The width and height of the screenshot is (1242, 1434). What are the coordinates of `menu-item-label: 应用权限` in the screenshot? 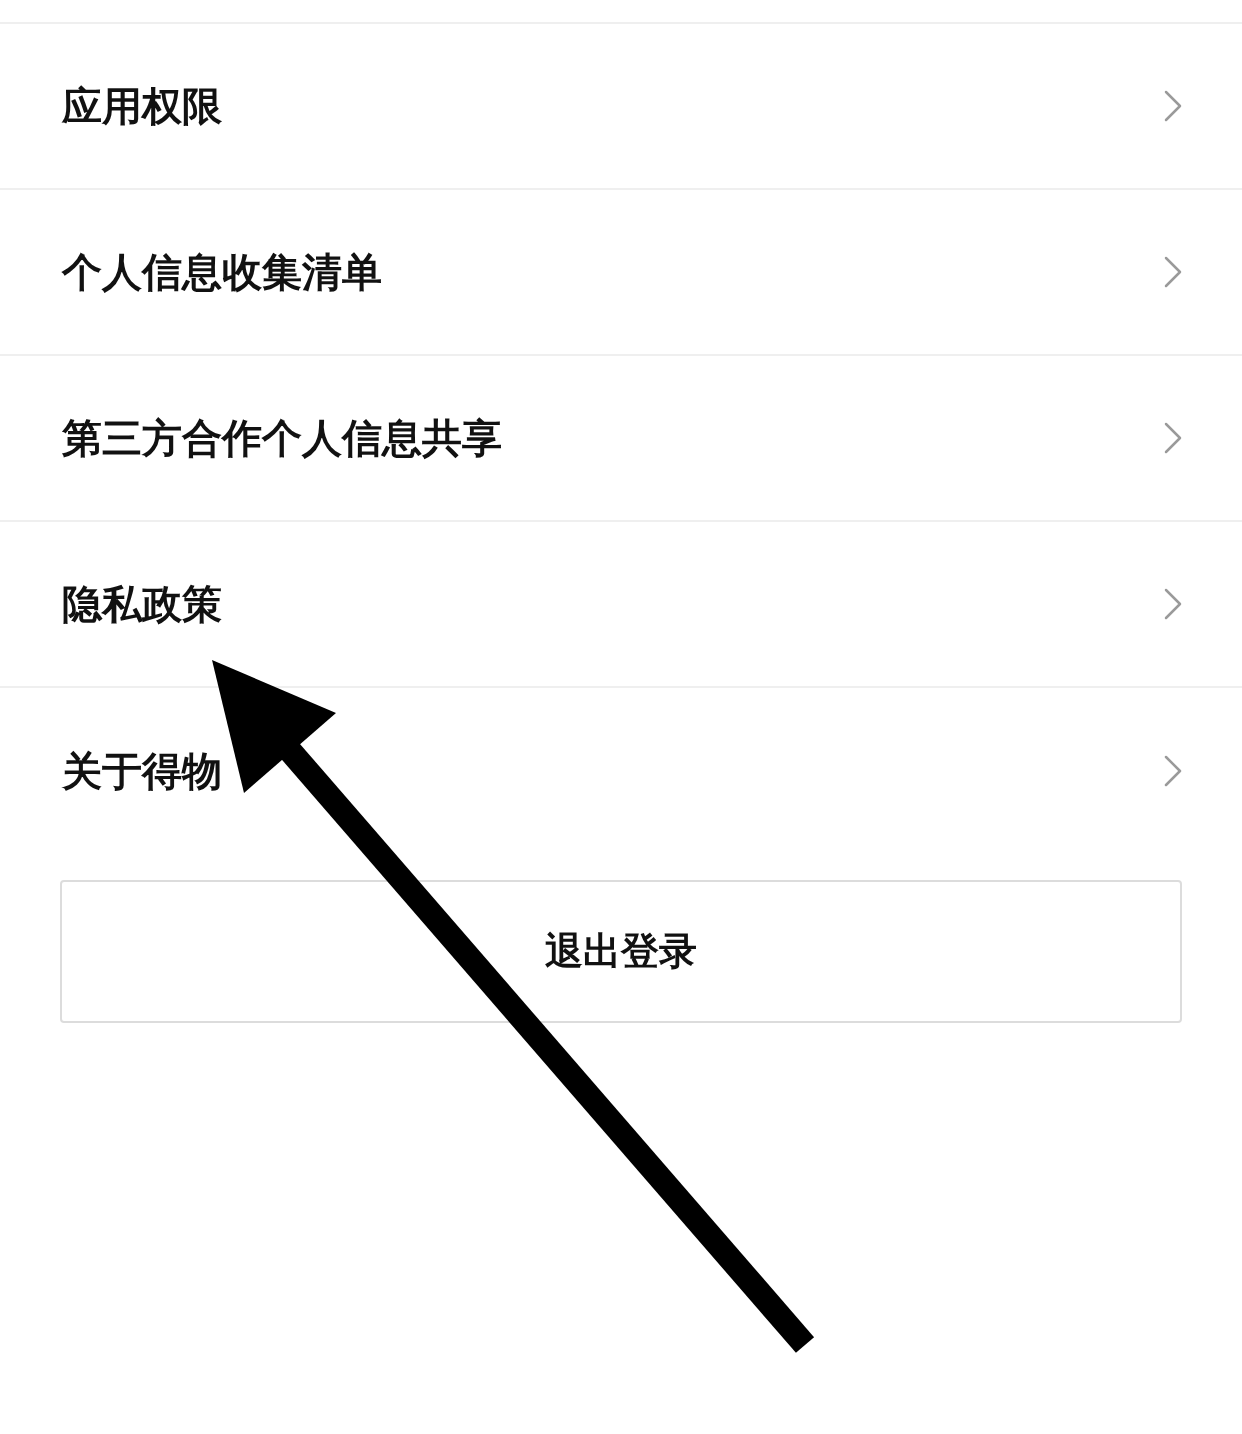 It's located at (142, 106).